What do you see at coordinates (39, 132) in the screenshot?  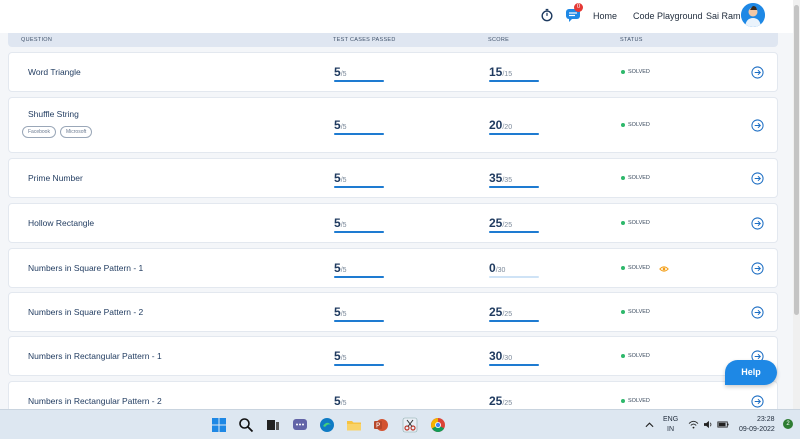 I see `company-tag: Facebook` at bounding box center [39, 132].